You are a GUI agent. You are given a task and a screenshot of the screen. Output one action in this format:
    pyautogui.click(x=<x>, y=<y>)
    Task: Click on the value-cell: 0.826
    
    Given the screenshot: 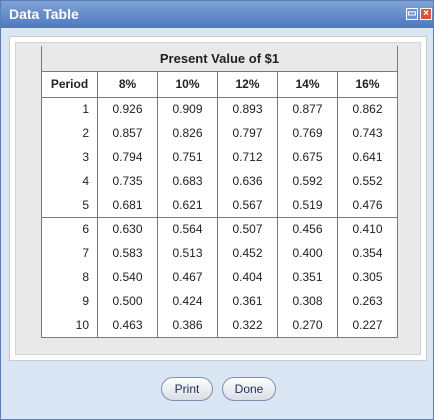 What is the action you would take?
    pyautogui.click(x=187, y=133)
    